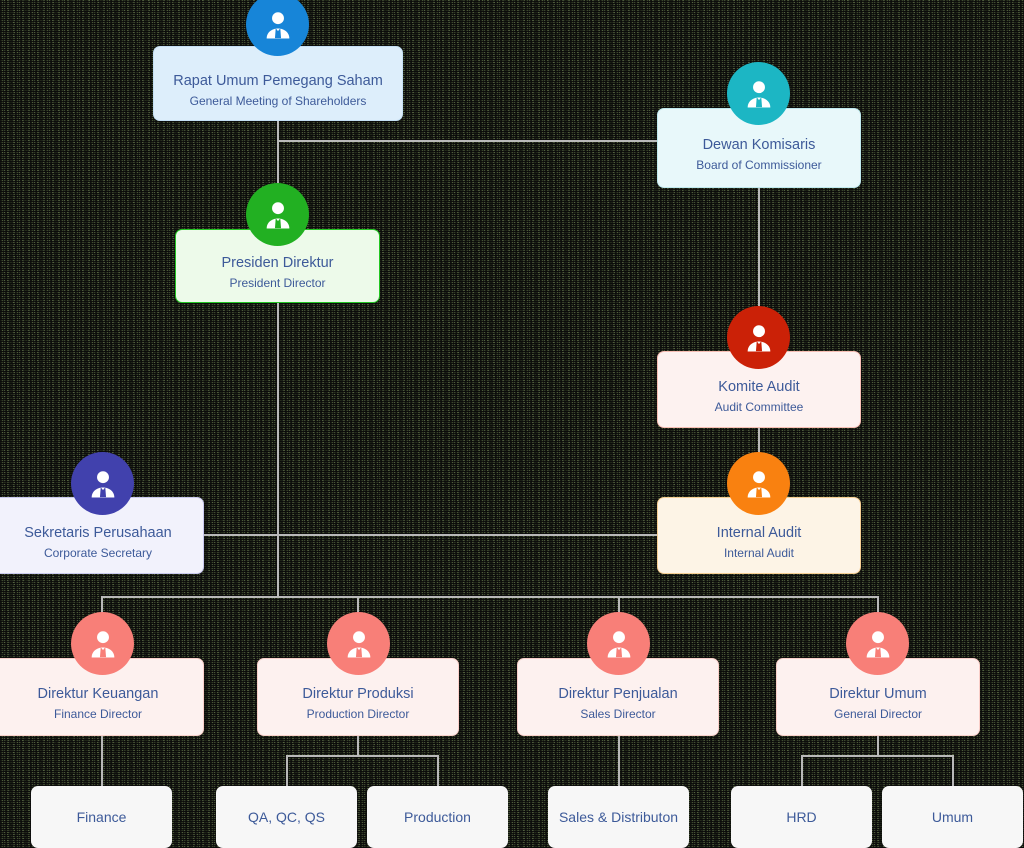 Image resolution: width=1024 pixels, height=848 pixels. I want to click on connector-split-to-production, so click(438, 770).